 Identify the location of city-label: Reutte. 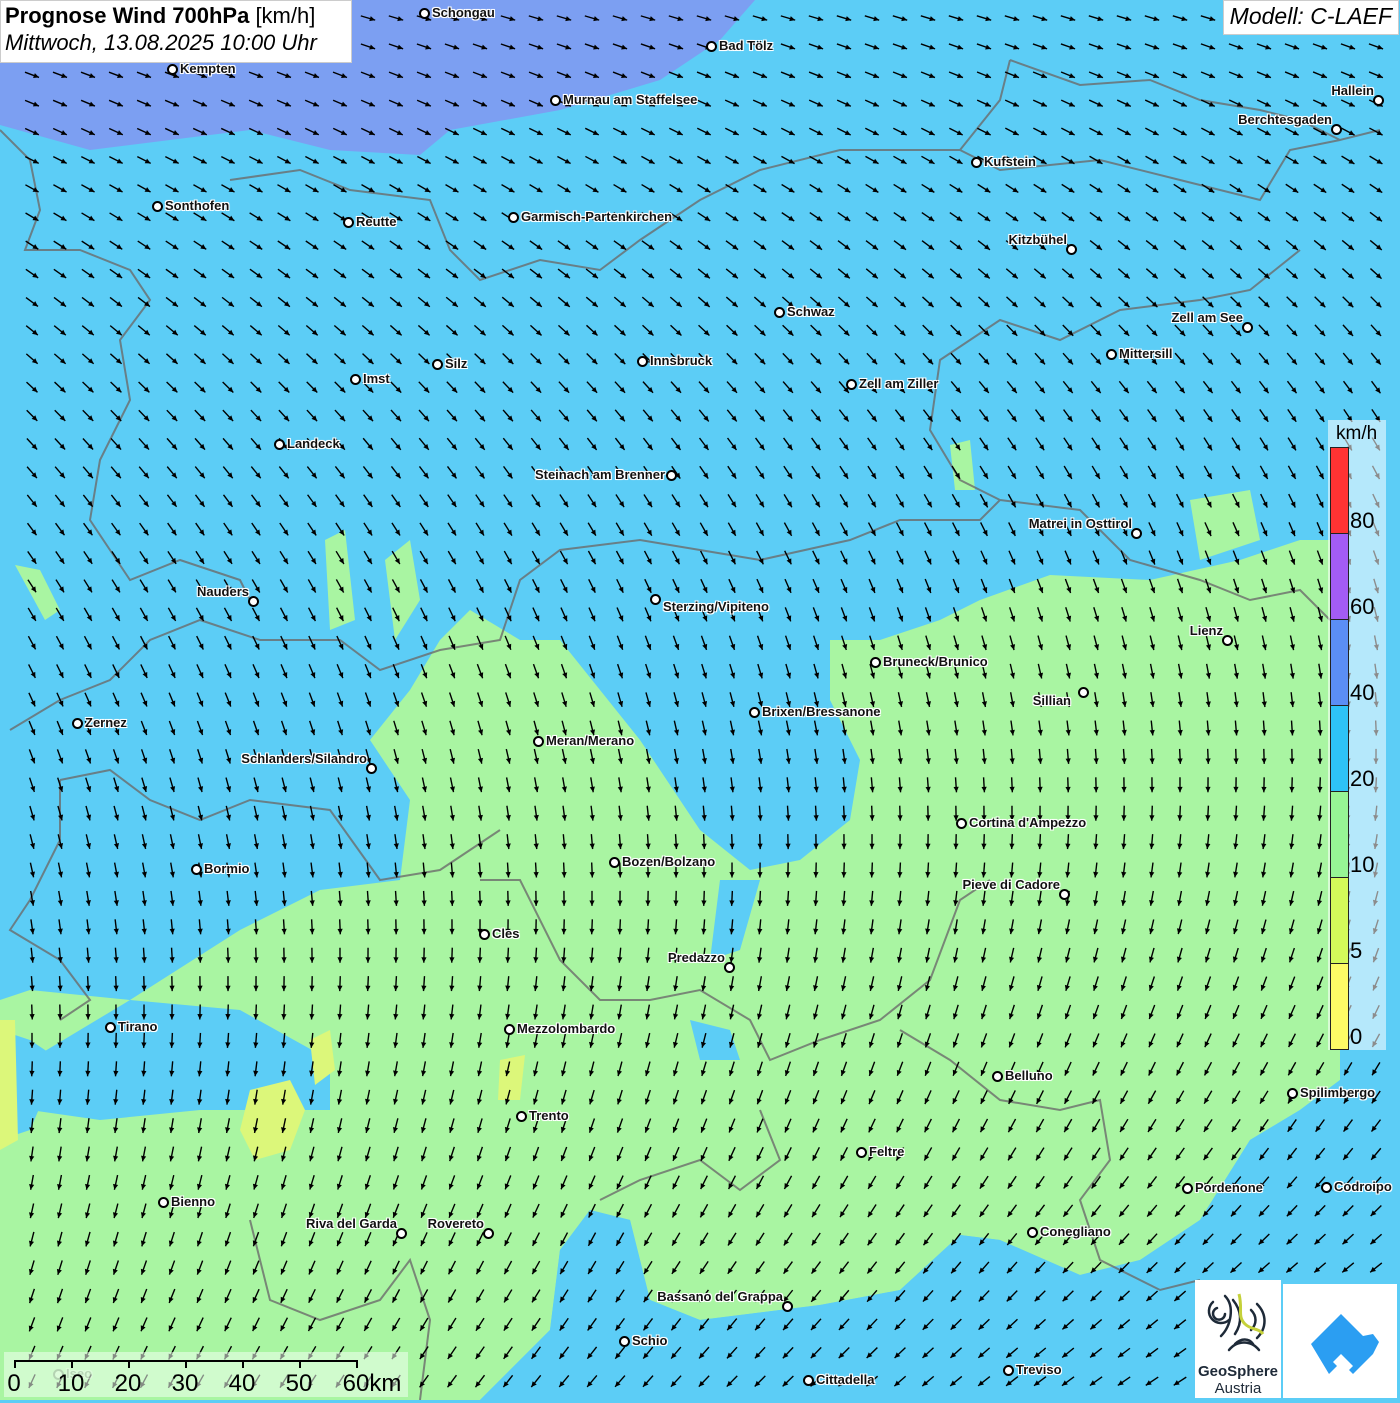
(376, 221).